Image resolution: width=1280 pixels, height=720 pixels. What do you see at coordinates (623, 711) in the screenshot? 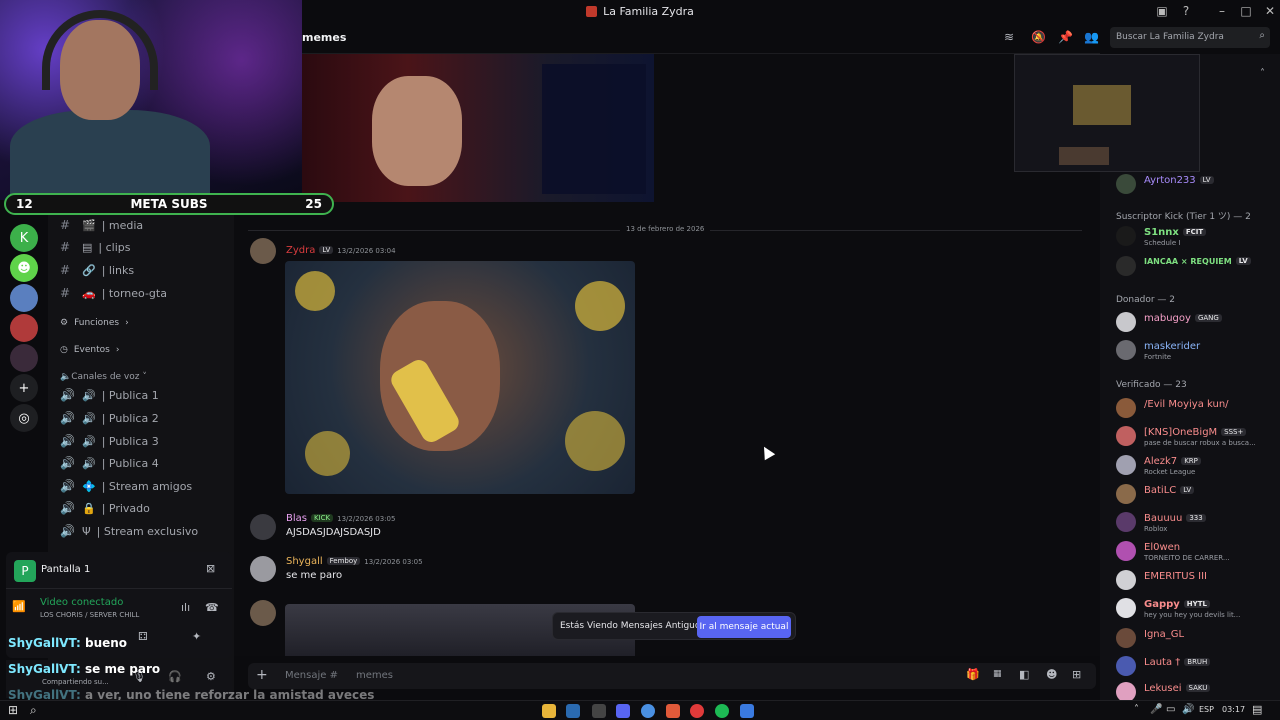
I see `discord-icon` at bounding box center [623, 711].